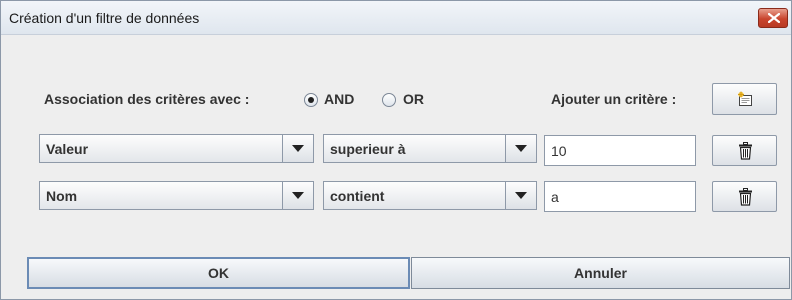 The height and width of the screenshot is (300, 792). I want to click on cancel-button: Annuler, so click(600, 273).